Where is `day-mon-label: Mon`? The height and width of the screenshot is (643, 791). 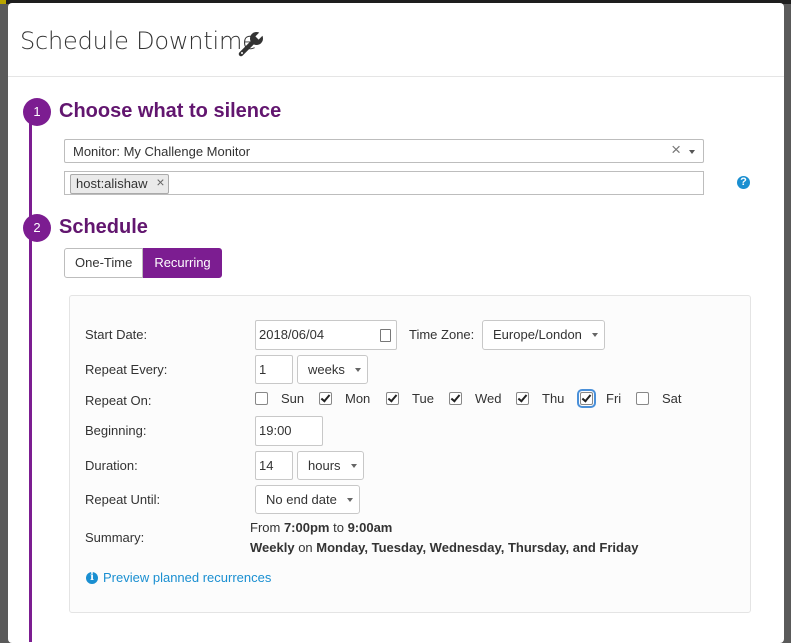
day-mon-label: Mon is located at coordinates (358, 398).